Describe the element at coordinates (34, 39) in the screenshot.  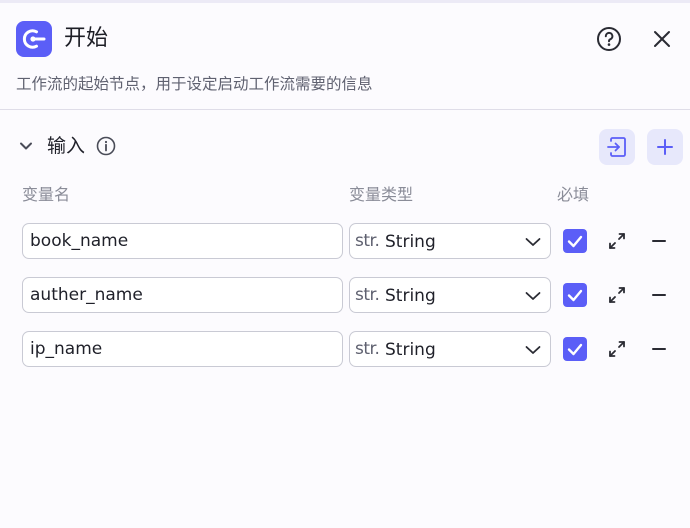
I see `start-node-icon` at that location.